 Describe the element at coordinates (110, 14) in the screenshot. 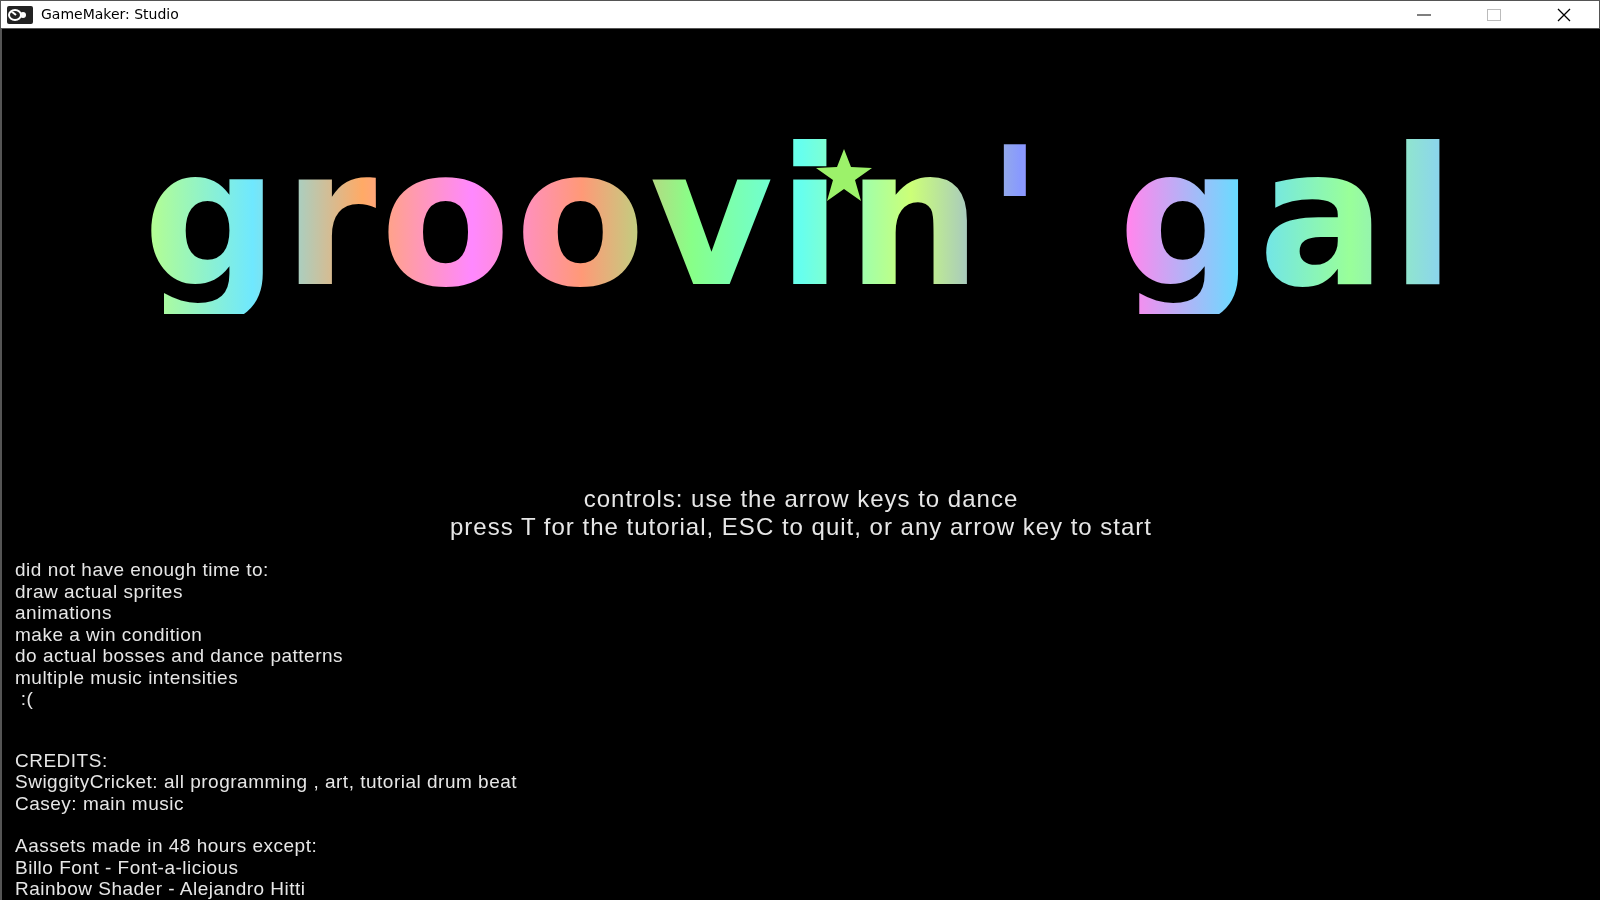

I see `window-title: GameMaker: Studio` at that location.